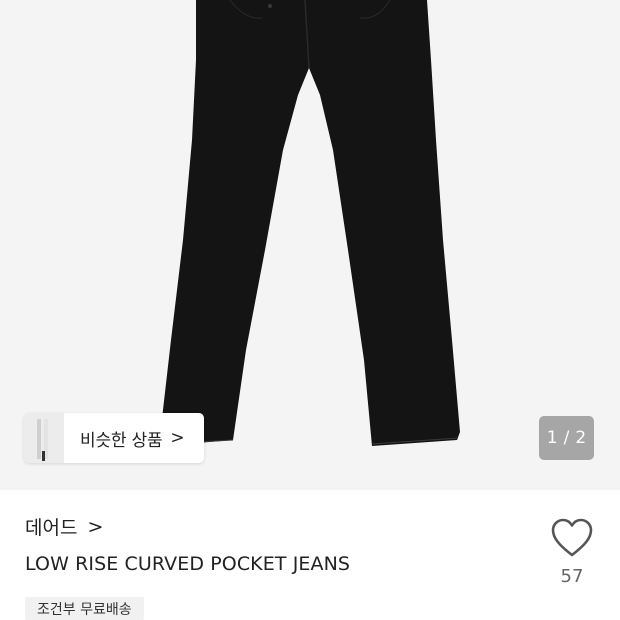  Describe the element at coordinates (121, 440) in the screenshot. I see `similar-products-label: 비슷한 상품` at that location.